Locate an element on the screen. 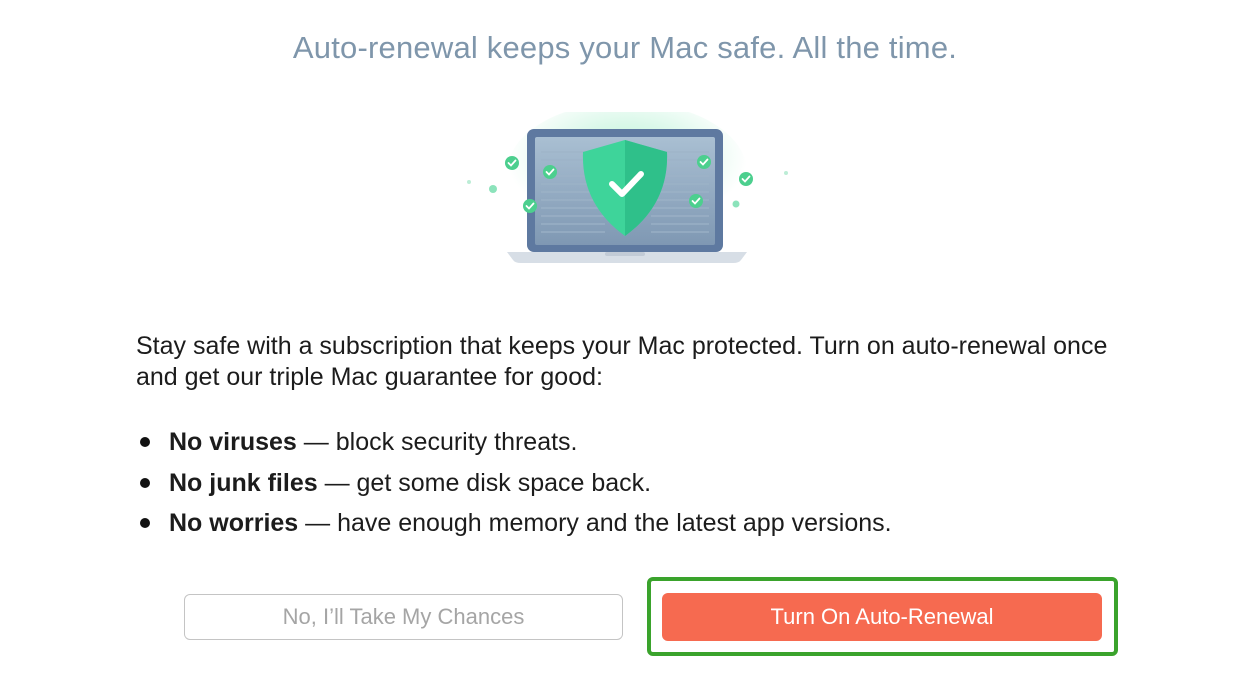 This screenshot has width=1250, height=686. guarantee-text: — get some disk space back. is located at coordinates (484, 482).